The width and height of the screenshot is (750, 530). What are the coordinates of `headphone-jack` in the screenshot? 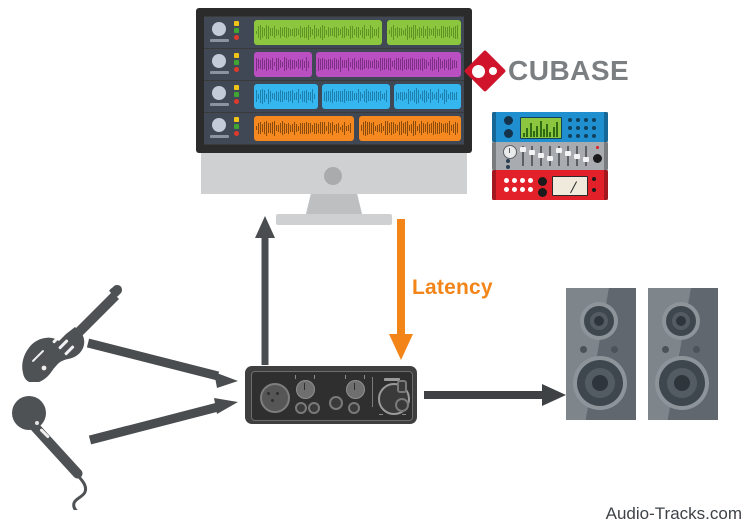 It's located at (402, 405).